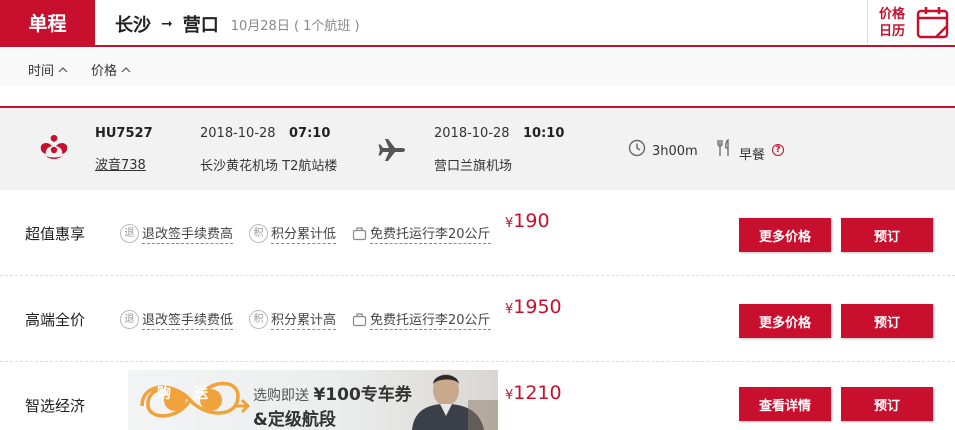 This screenshot has height=430, width=955. What do you see at coordinates (188, 233) in the screenshot?
I see `refund-tag-text: 退改签手续费高` at bounding box center [188, 233].